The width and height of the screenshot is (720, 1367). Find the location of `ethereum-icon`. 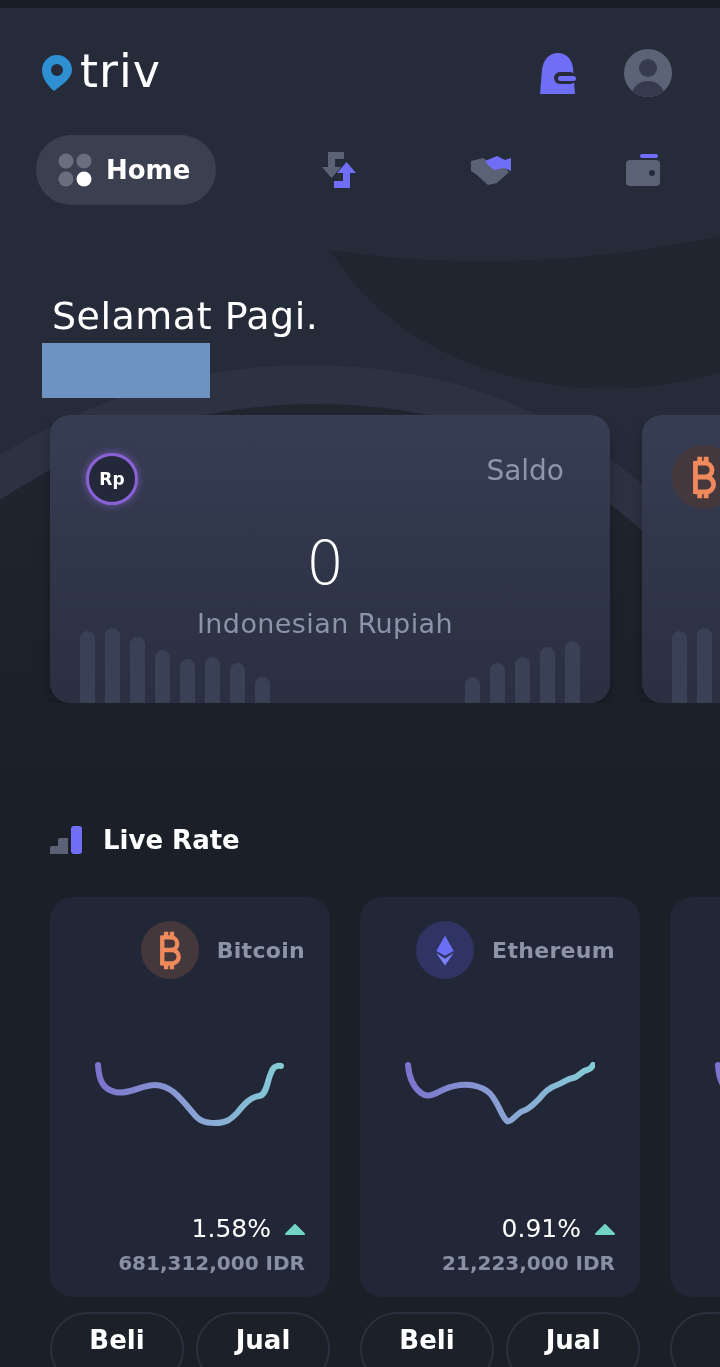

ethereum-icon is located at coordinates (445, 950).